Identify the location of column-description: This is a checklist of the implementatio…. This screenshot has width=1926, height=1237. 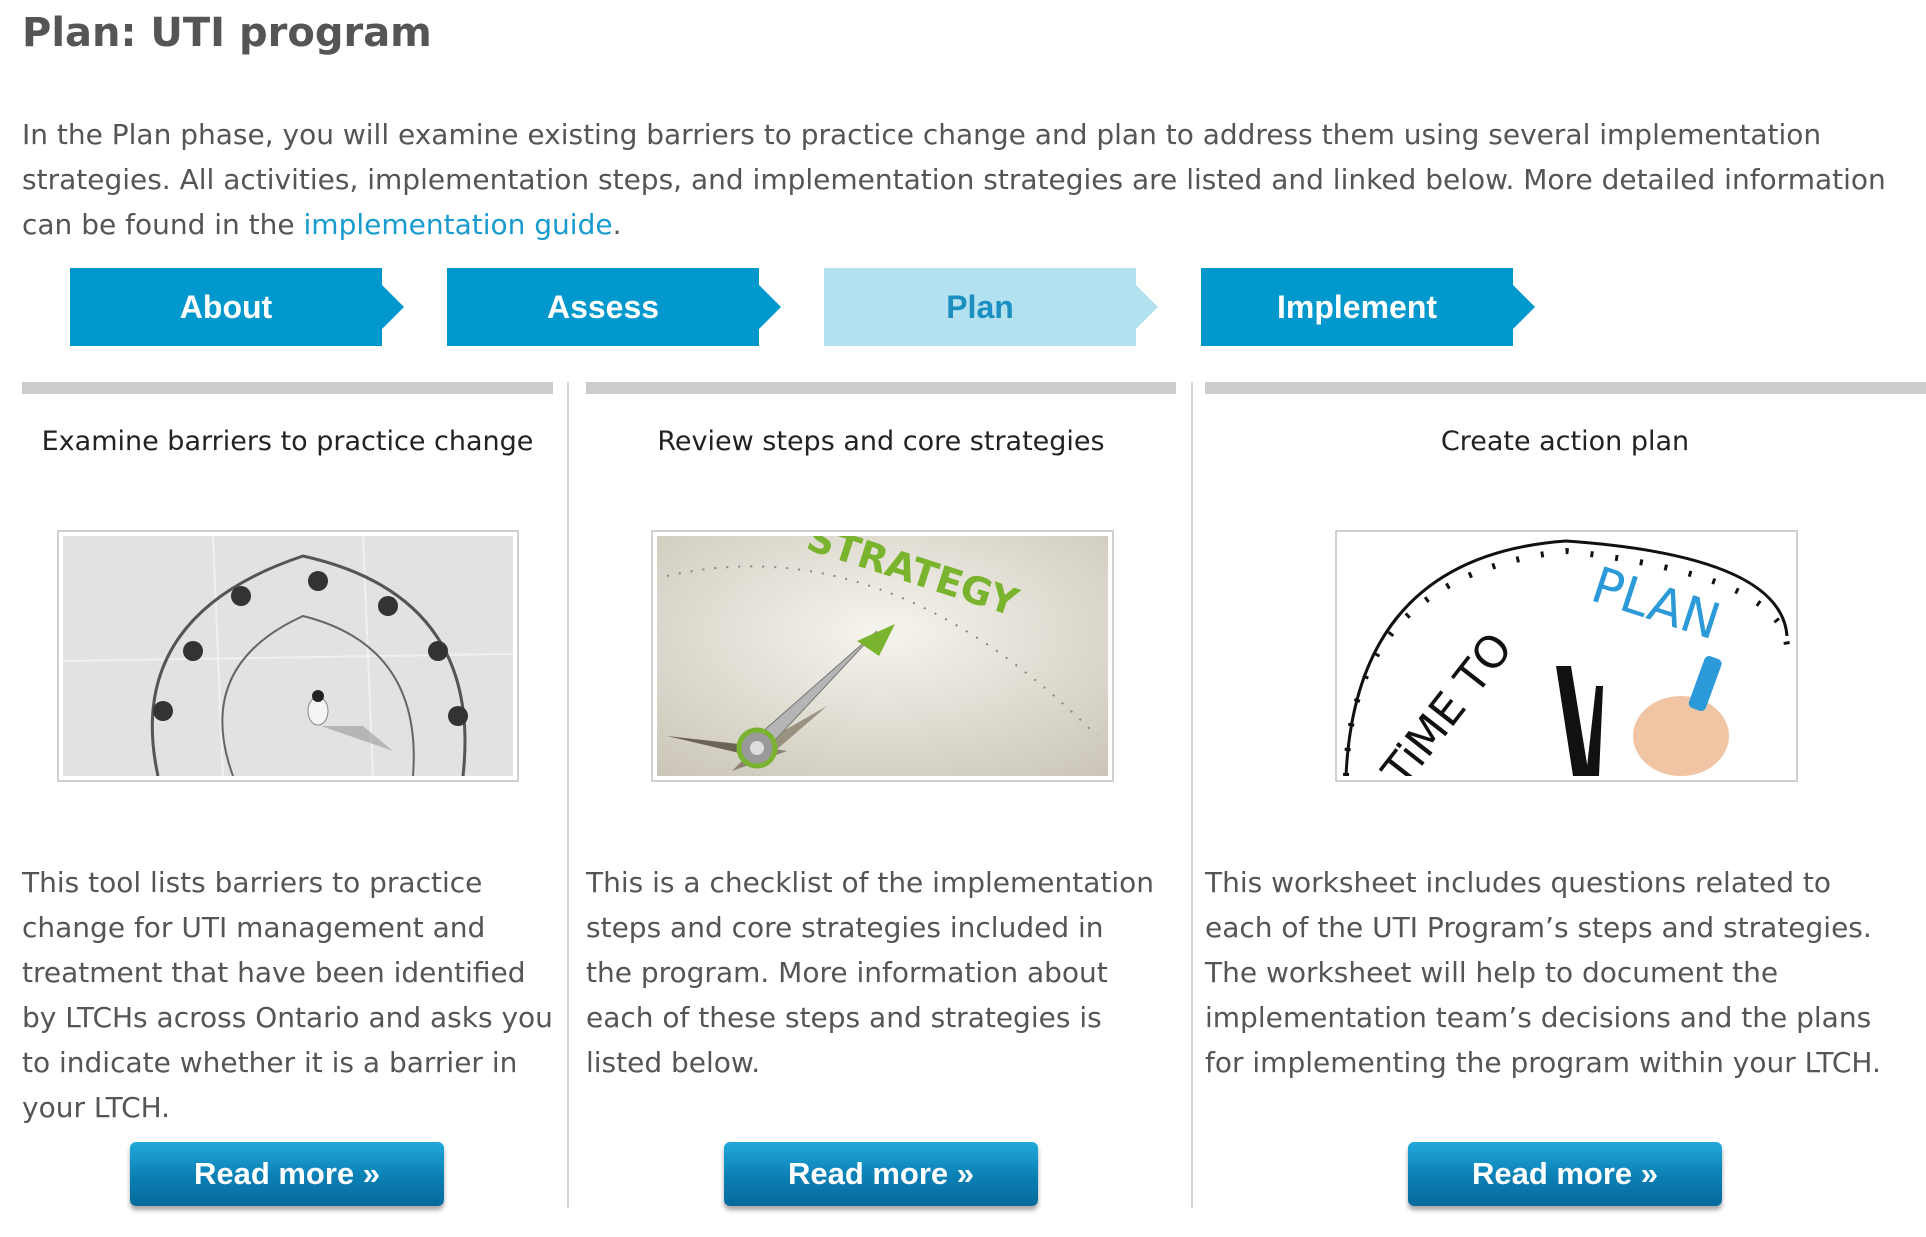
(870, 972).